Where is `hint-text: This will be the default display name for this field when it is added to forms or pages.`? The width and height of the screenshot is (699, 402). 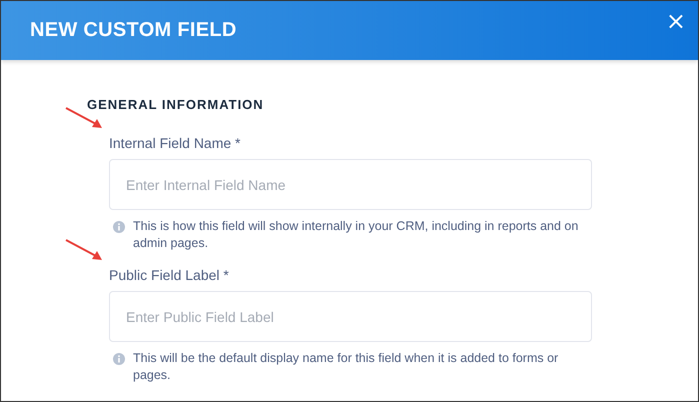
hint-text: This will be the default display name for this field when it is added to forms or pages. is located at coordinates (346, 367).